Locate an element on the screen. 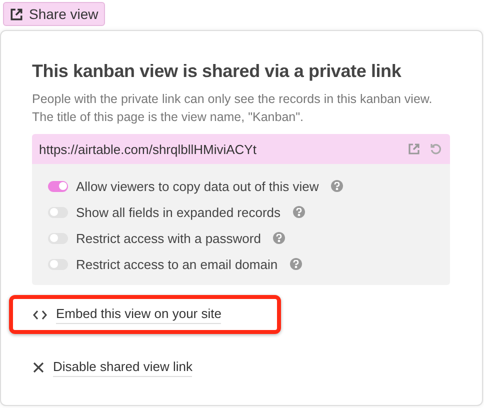 The height and width of the screenshot is (408, 484). action-link: Disable shared view link is located at coordinates (122, 367).